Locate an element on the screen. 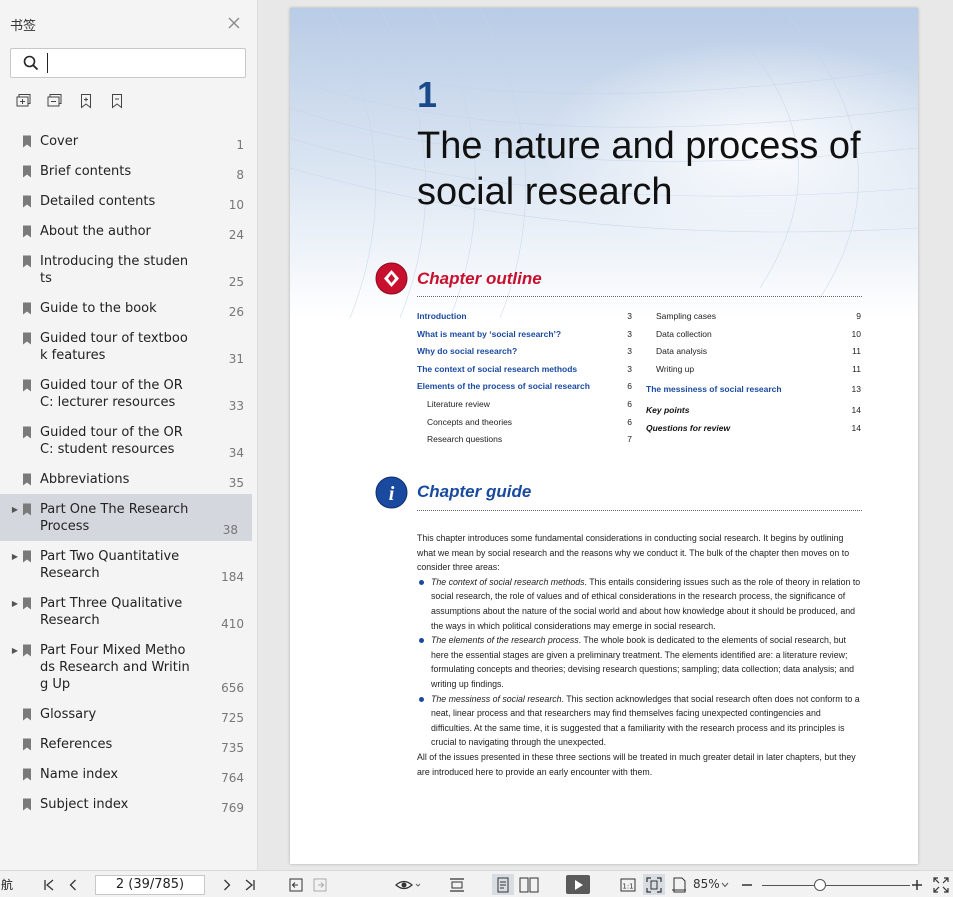 Image resolution: width=953 pixels, height=897 pixels. bookmark-item: Cover 1 is located at coordinates (129, 141).